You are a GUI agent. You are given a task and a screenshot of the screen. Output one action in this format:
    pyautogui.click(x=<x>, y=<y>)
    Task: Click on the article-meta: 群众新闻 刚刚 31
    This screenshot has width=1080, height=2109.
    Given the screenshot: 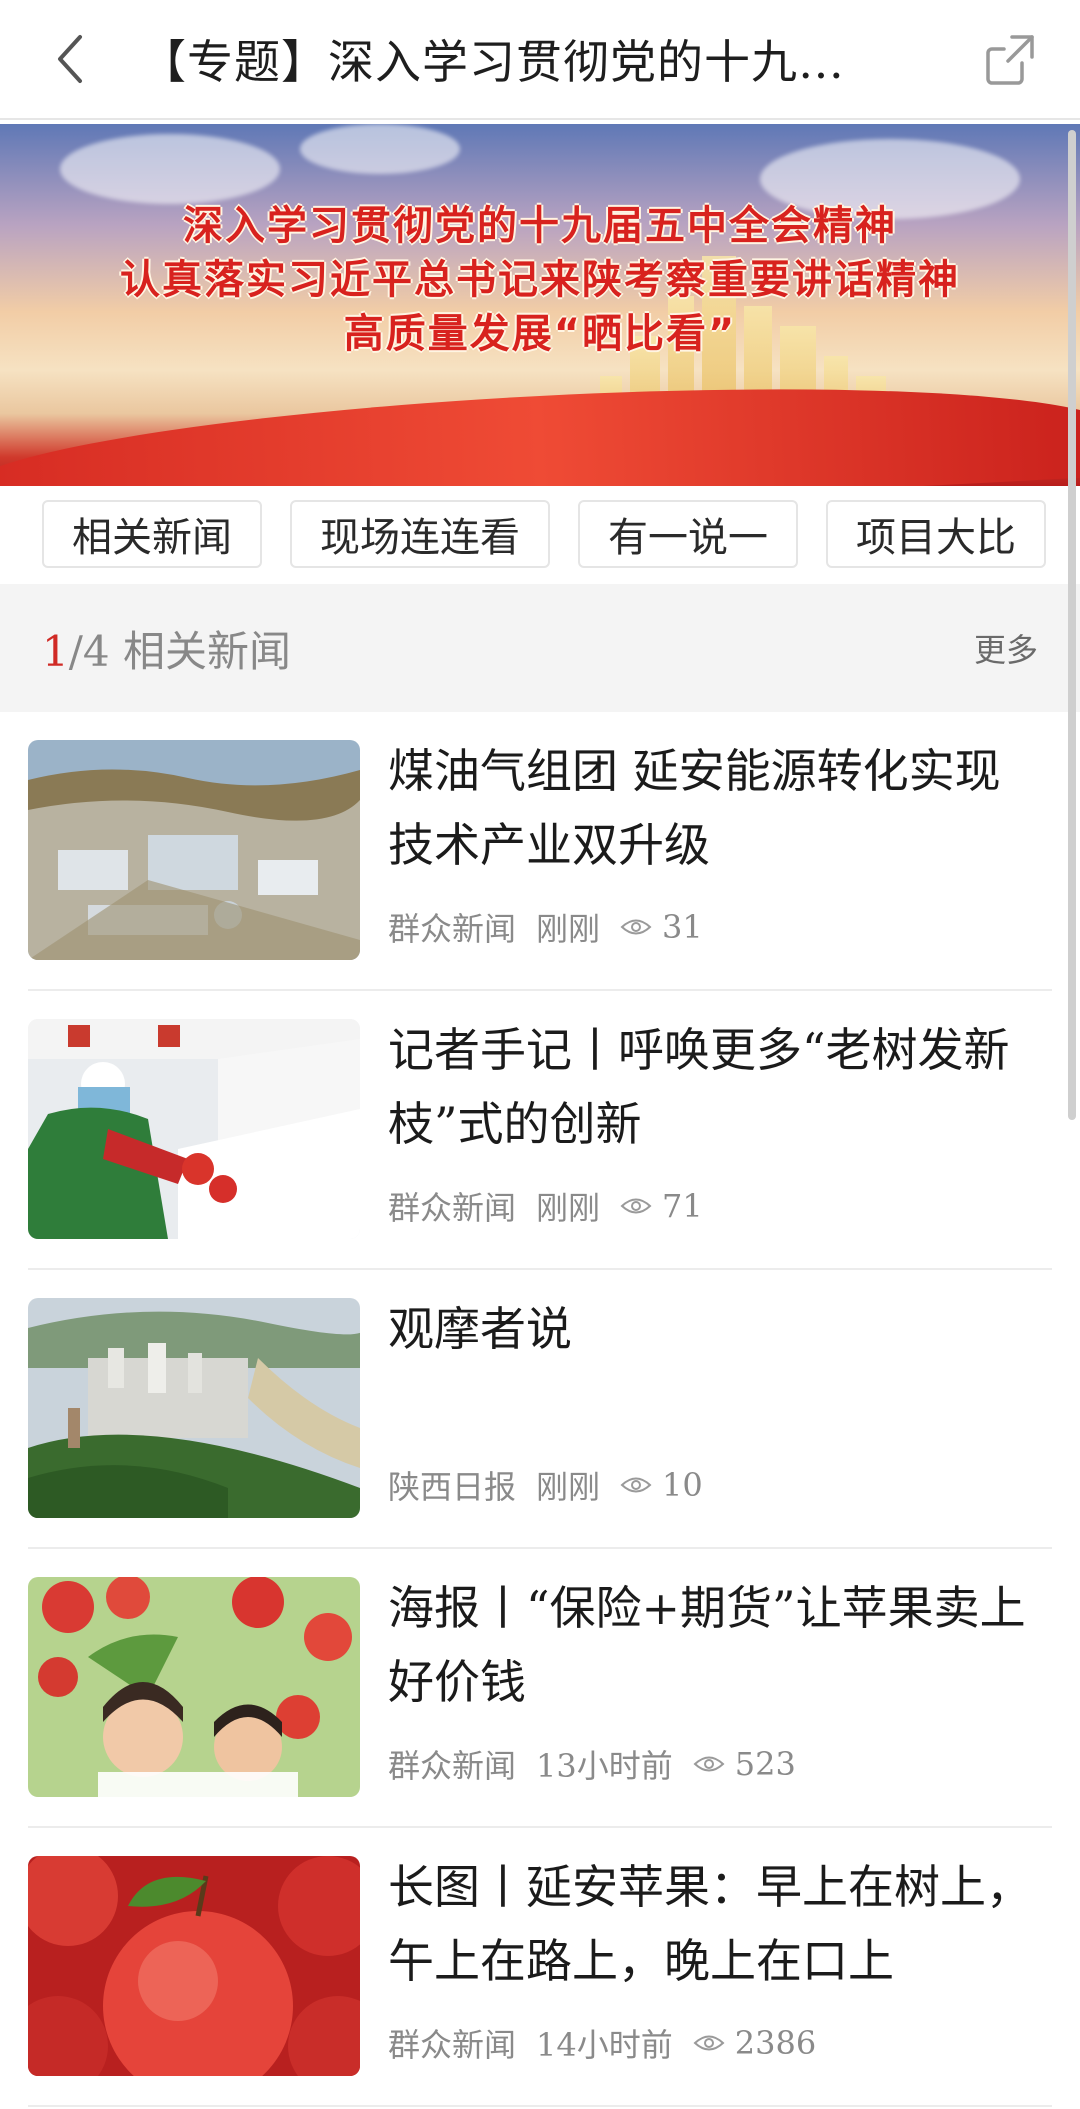 What is the action you would take?
    pyautogui.click(x=545, y=927)
    